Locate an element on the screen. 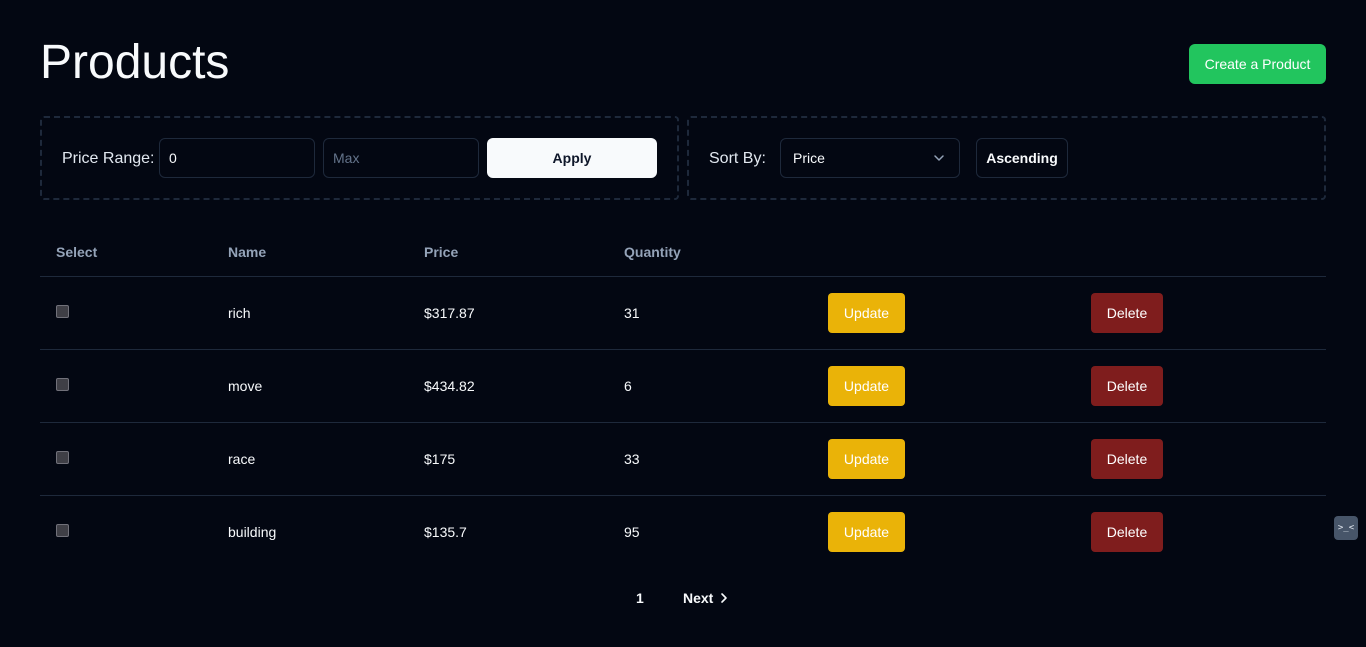 This screenshot has width=1366, height=647. table-row: rich $317.87 31 Update Delete is located at coordinates (683, 313).